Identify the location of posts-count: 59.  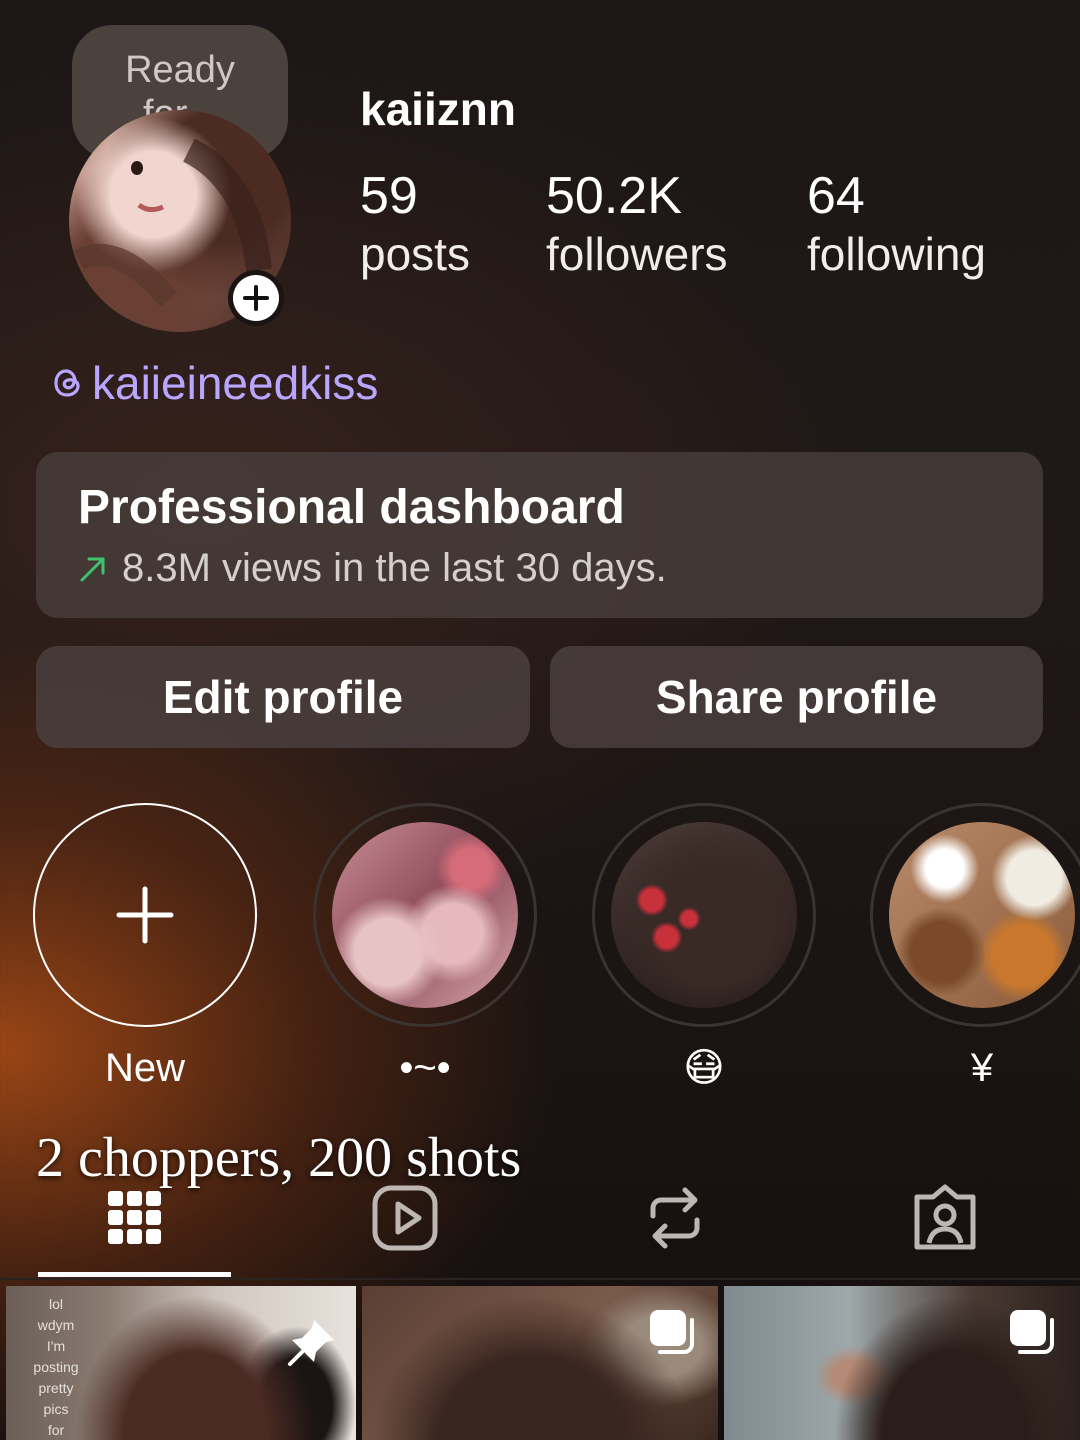
(389, 196).